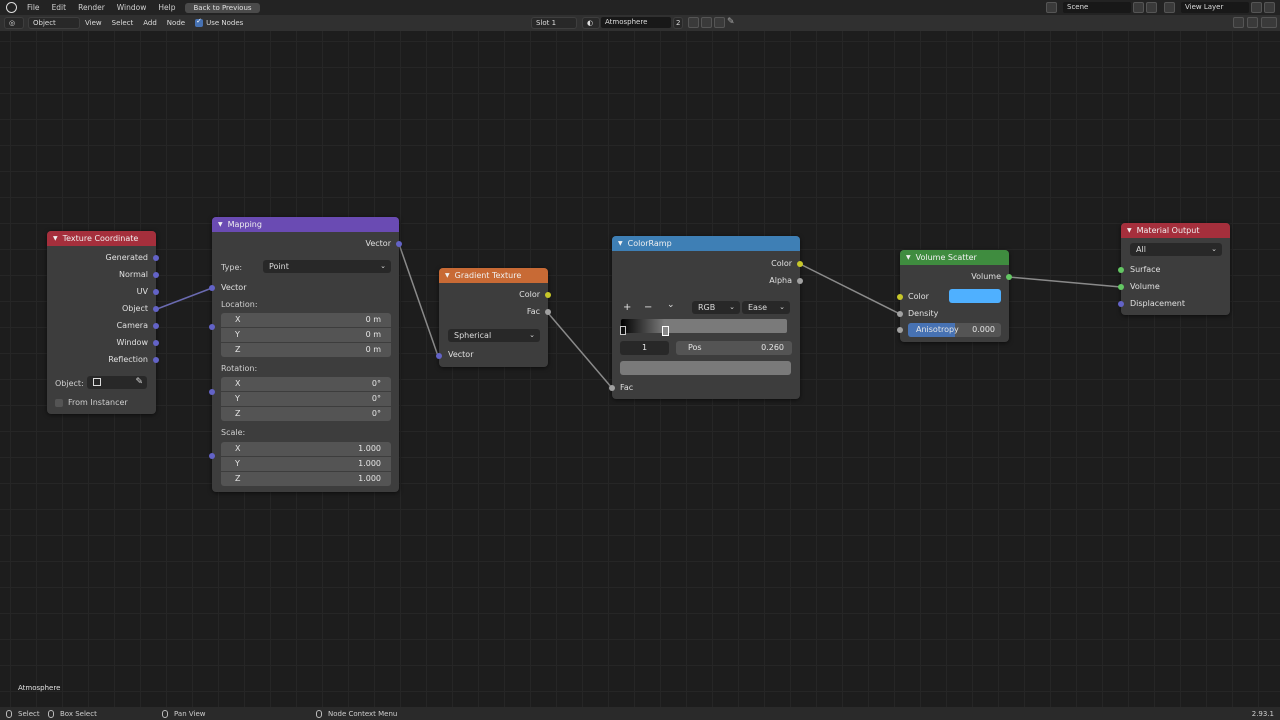 This screenshot has height=720, width=1280. Describe the element at coordinates (493, 275) in the screenshot. I see `gradient-texture-header: ▼ Gradient Texture` at that location.